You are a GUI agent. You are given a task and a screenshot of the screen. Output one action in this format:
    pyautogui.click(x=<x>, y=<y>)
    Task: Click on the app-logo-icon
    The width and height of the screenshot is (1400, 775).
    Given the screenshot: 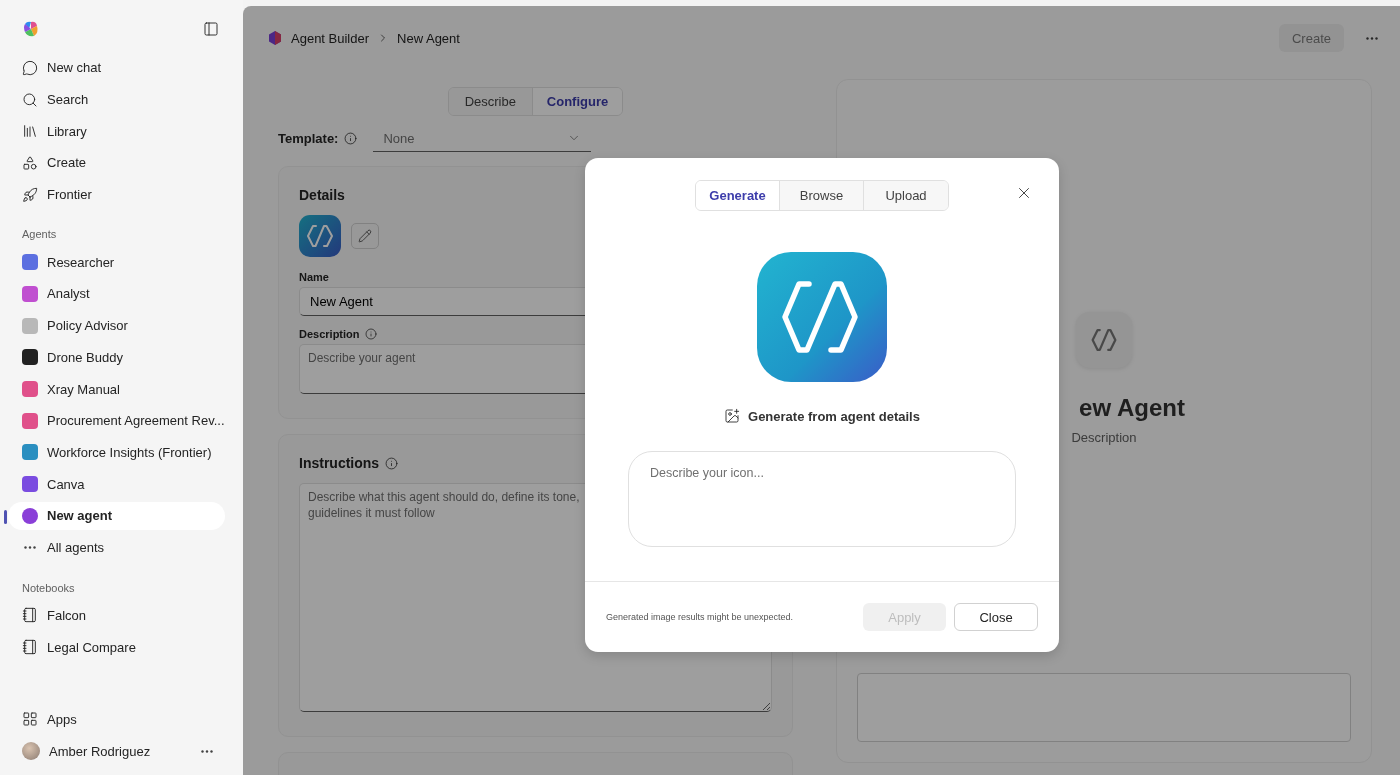 What is the action you would take?
    pyautogui.click(x=31, y=29)
    